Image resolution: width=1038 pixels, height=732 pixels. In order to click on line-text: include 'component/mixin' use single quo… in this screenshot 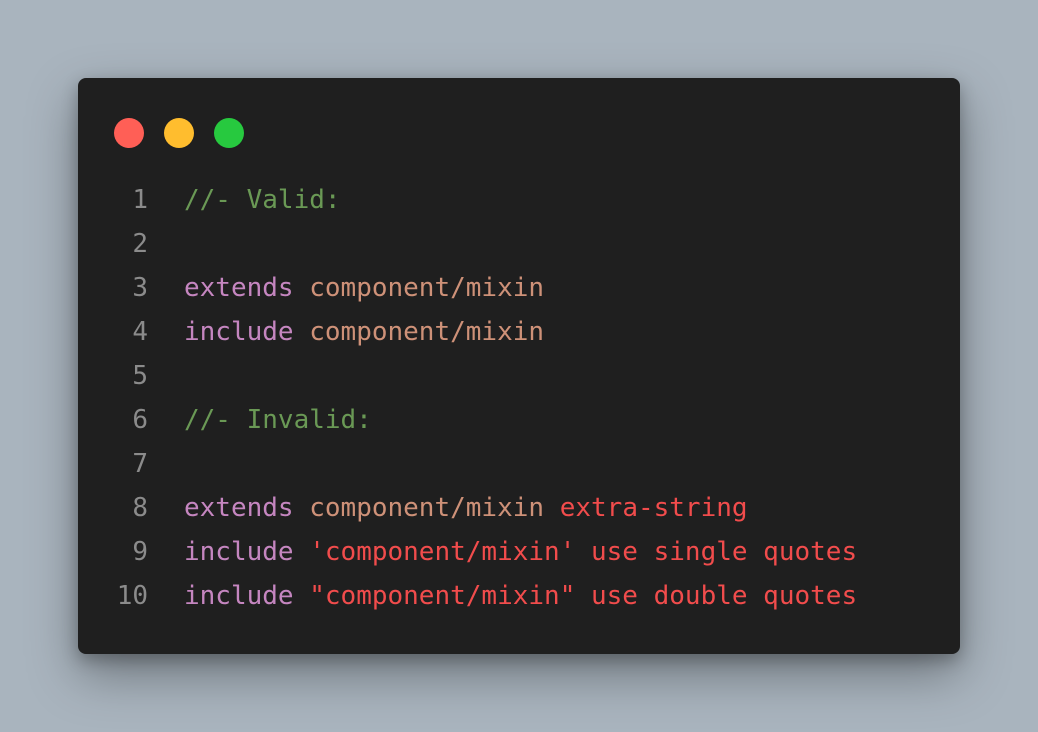, I will do `click(502, 552)`.